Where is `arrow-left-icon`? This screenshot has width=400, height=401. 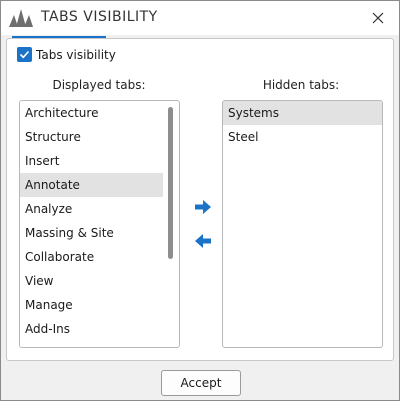
arrow-left-icon is located at coordinates (203, 241).